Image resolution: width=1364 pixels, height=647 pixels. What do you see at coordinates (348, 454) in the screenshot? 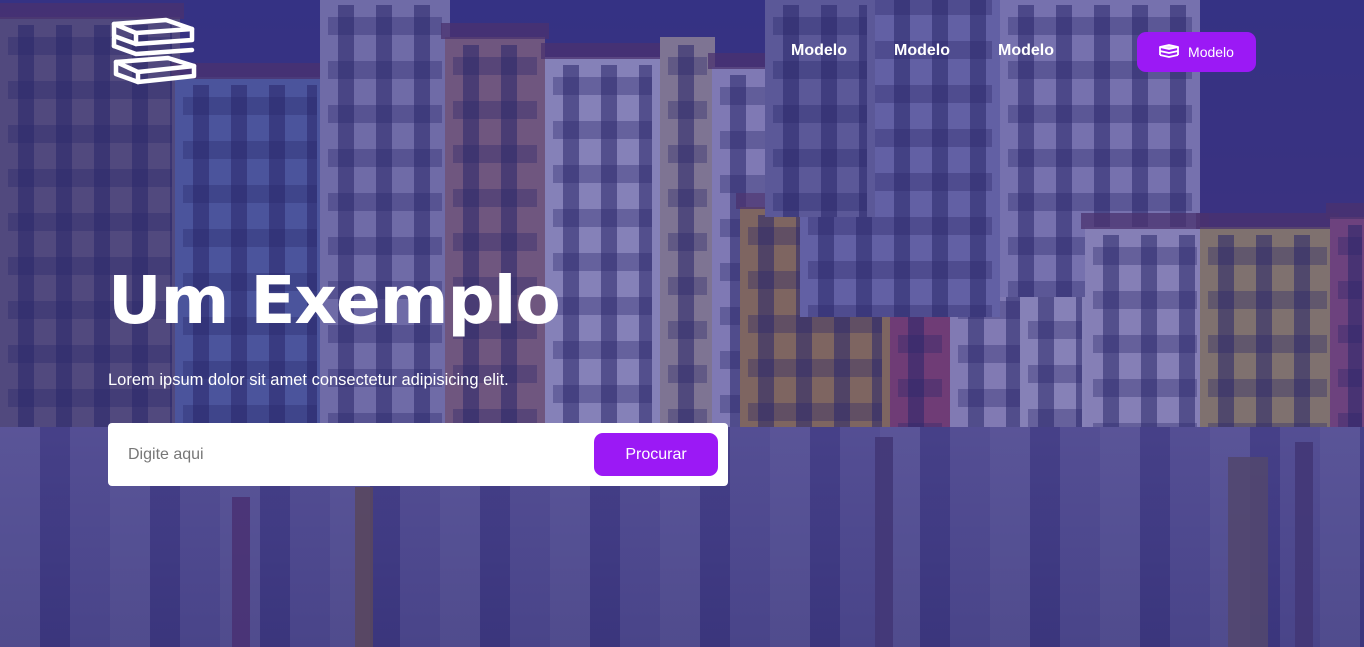
I see `search-input` at bounding box center [348, 454].